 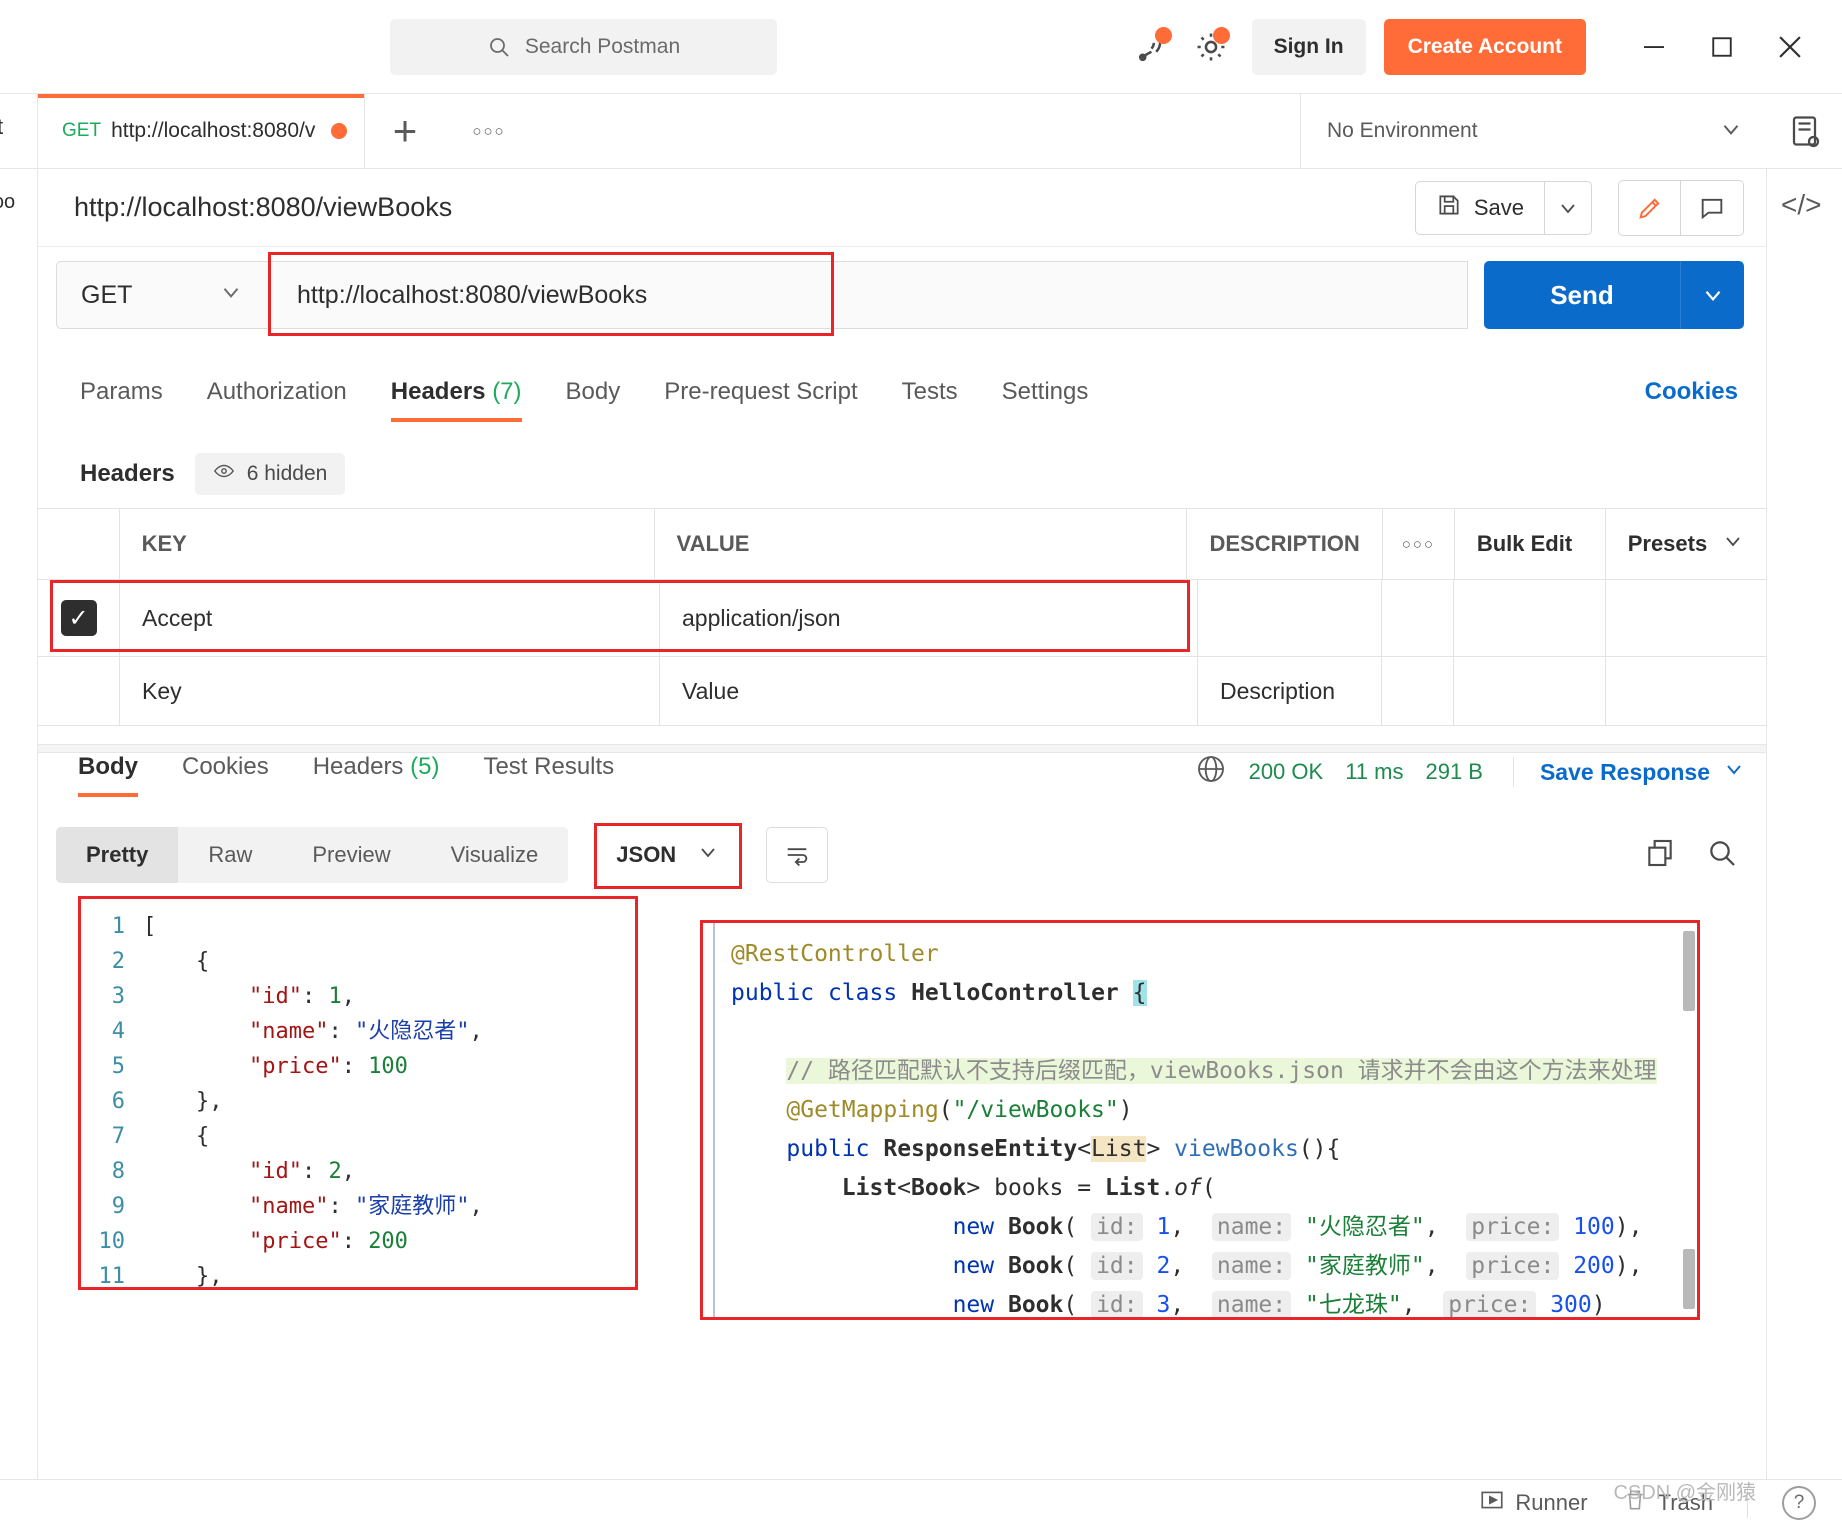 What do you see at coordinates (1530, 544) in the screenshot?
I see `bulk-edit-button: Bulk Edit` at bounding box center [1530, 544].